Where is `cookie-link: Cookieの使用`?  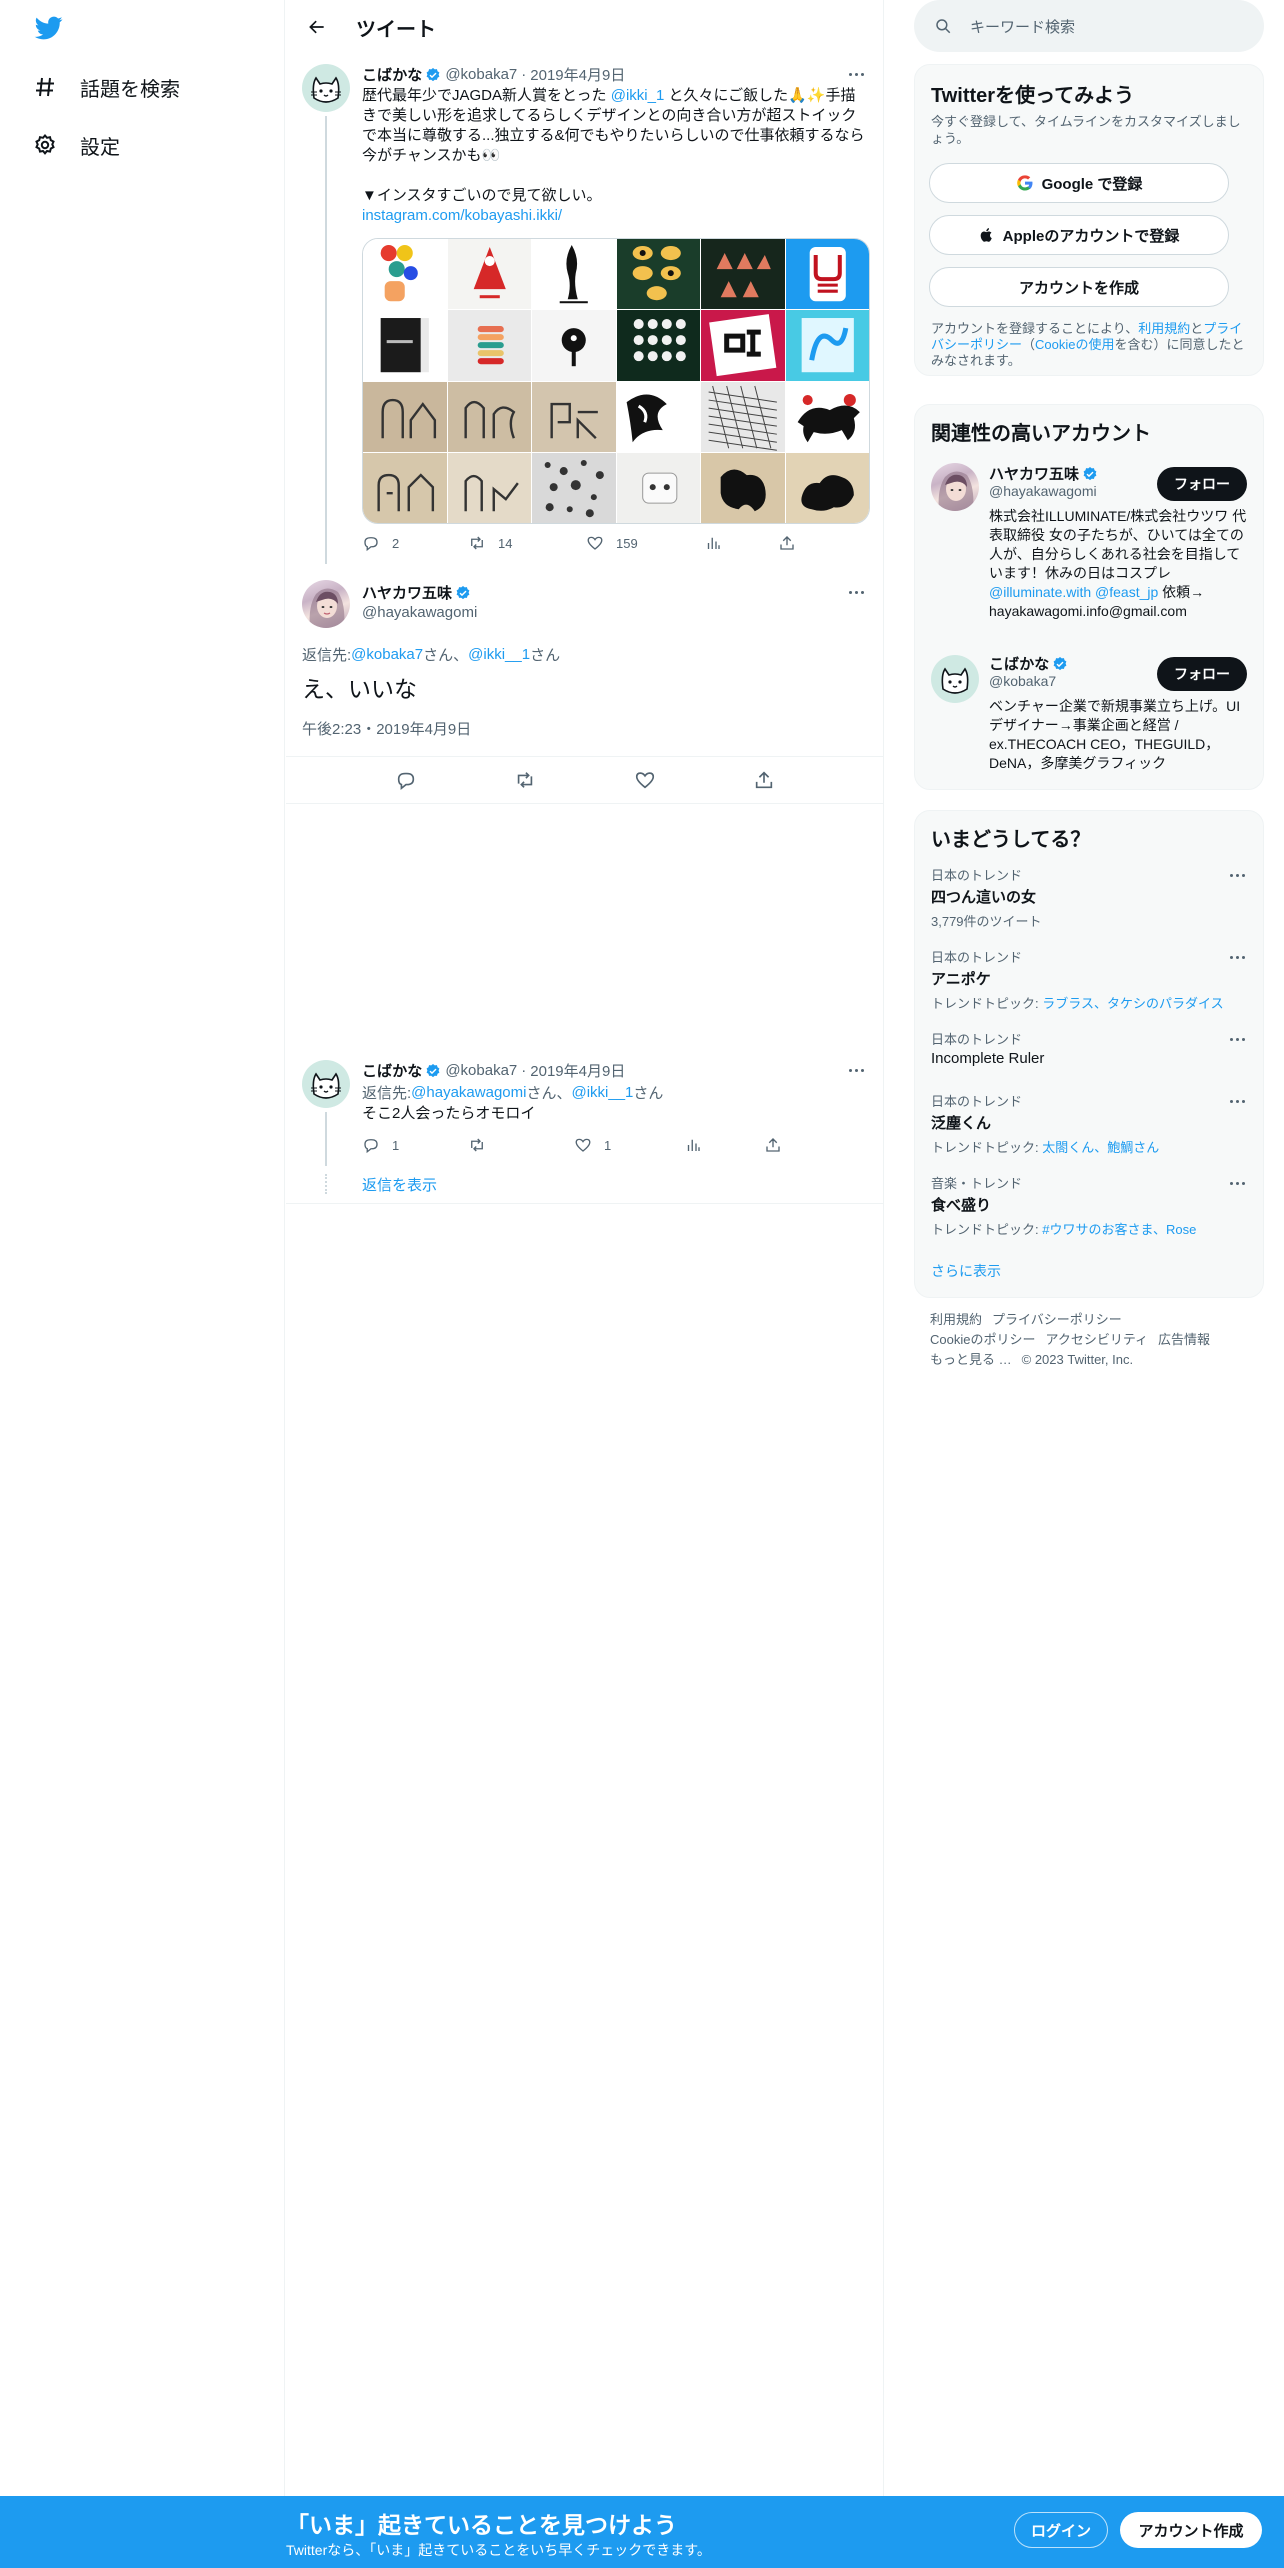
cookie-link: Cookieの使用 is located at coordinates (1074, 344).